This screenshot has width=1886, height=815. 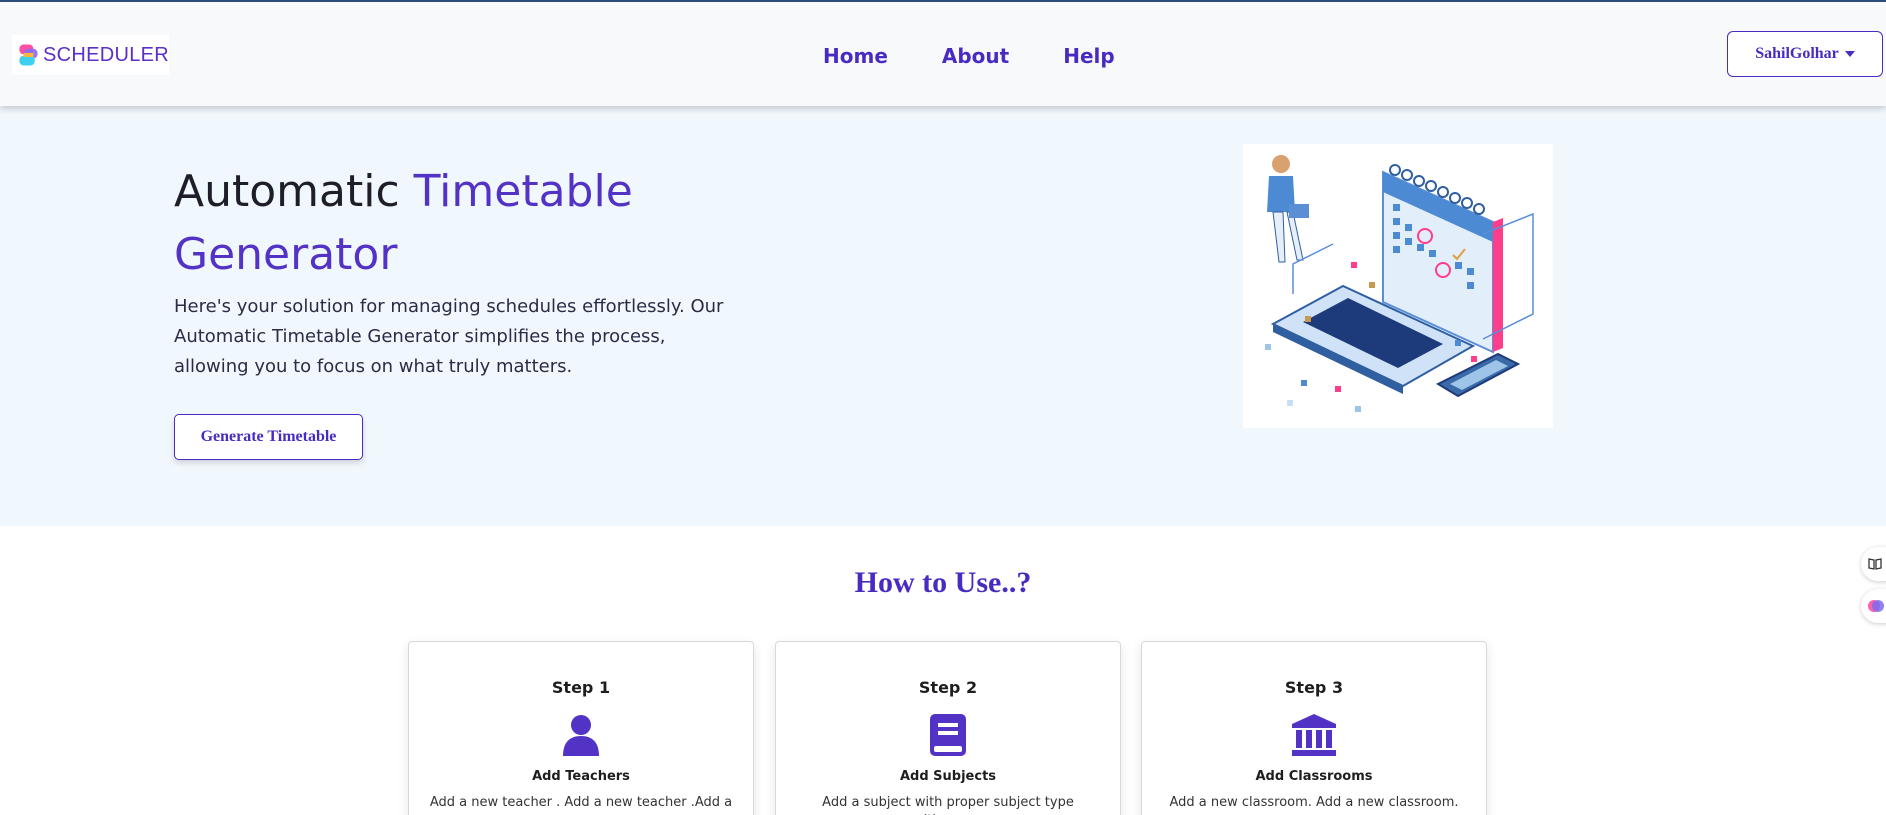 What do you see at coordinates (948, 776) in the screenshot?
I see `step-name: Add Subjects` at bounding box center [948, 776].